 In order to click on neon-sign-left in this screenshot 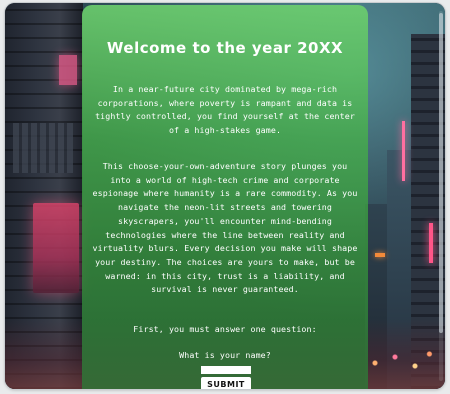, I will do `click(56, 248)`.